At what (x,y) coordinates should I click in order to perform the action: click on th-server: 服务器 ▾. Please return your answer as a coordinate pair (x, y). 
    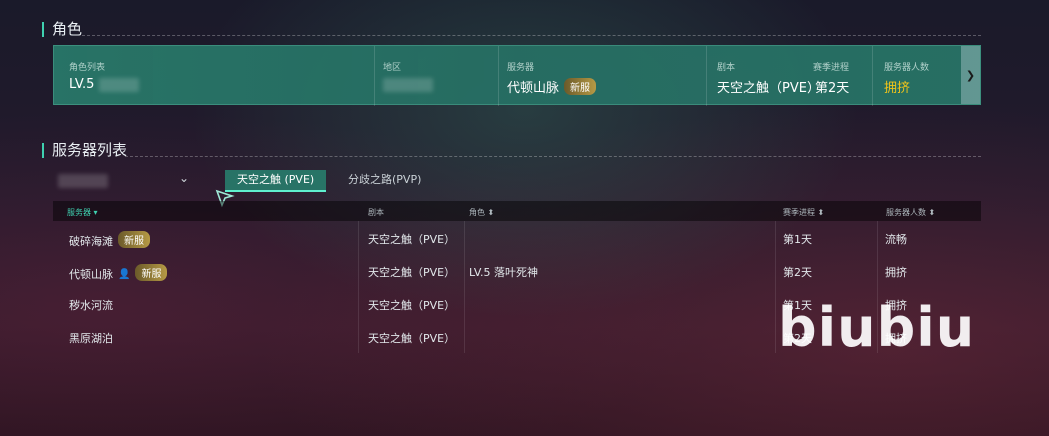
    Looking at the image, I should click on (82, 212).